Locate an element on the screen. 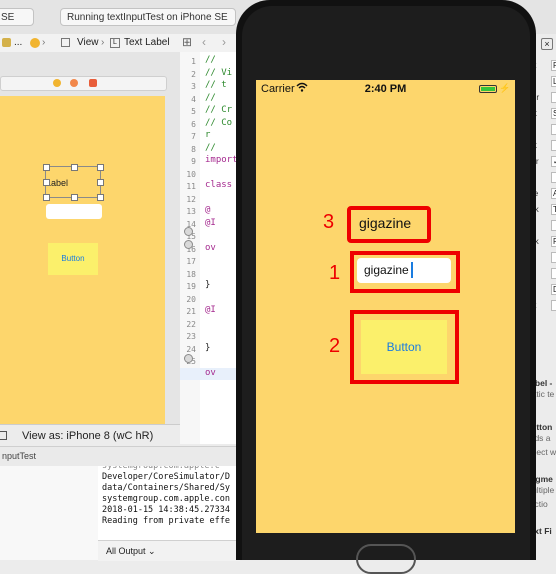 This screenshot has height=574, width=556. console-line: Reading from private effe is located at coordinates (166, 521).